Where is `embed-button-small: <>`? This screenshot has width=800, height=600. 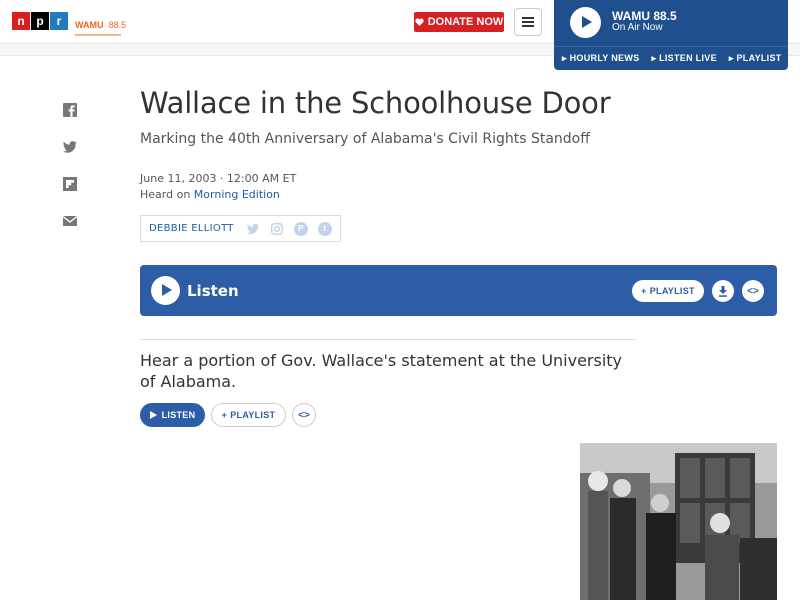 embed-button-small: <> is located at coordinates (304, 415).